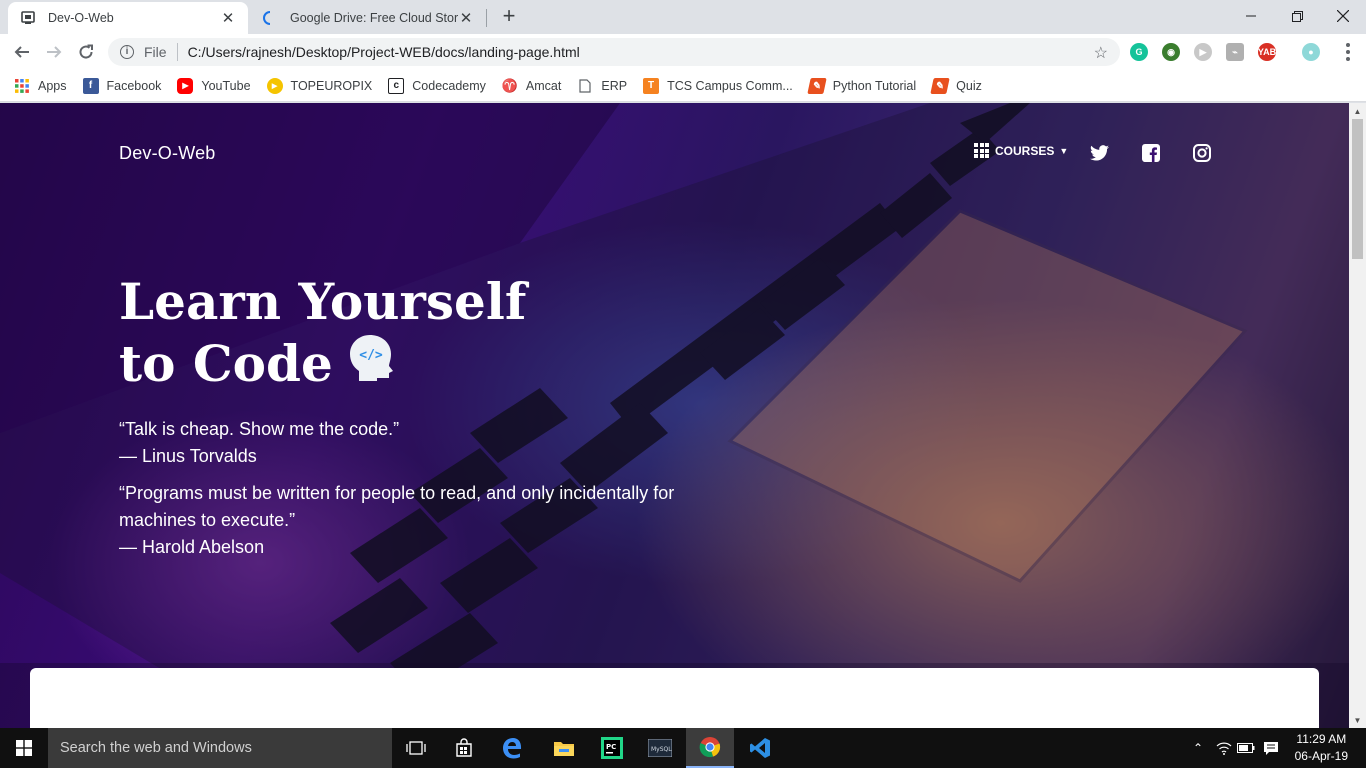 This screenshot has height=768, width=1366. I want to click on tab-title: Google Drive: Free Cloud Storage, so click(374, 18).